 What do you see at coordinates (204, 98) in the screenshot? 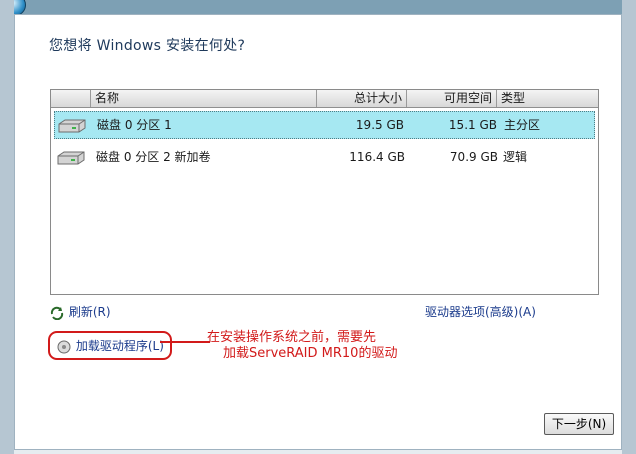
I see `column-name: 名称` at bounding box center [204, 98].